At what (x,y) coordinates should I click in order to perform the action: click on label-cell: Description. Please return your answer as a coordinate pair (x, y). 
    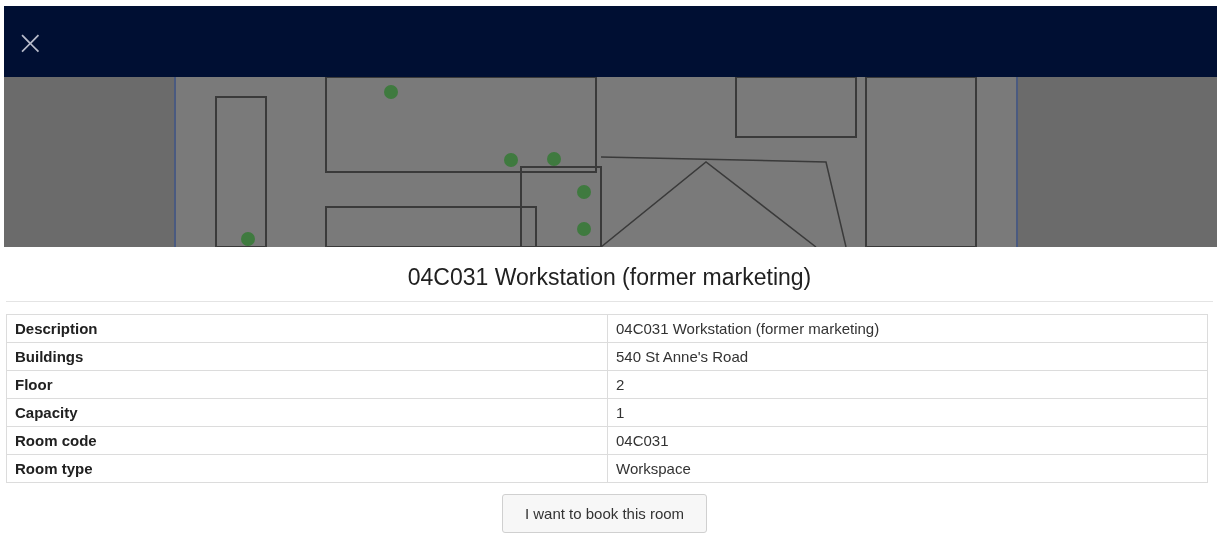
    Looking at the image, I should click on (307, 328).